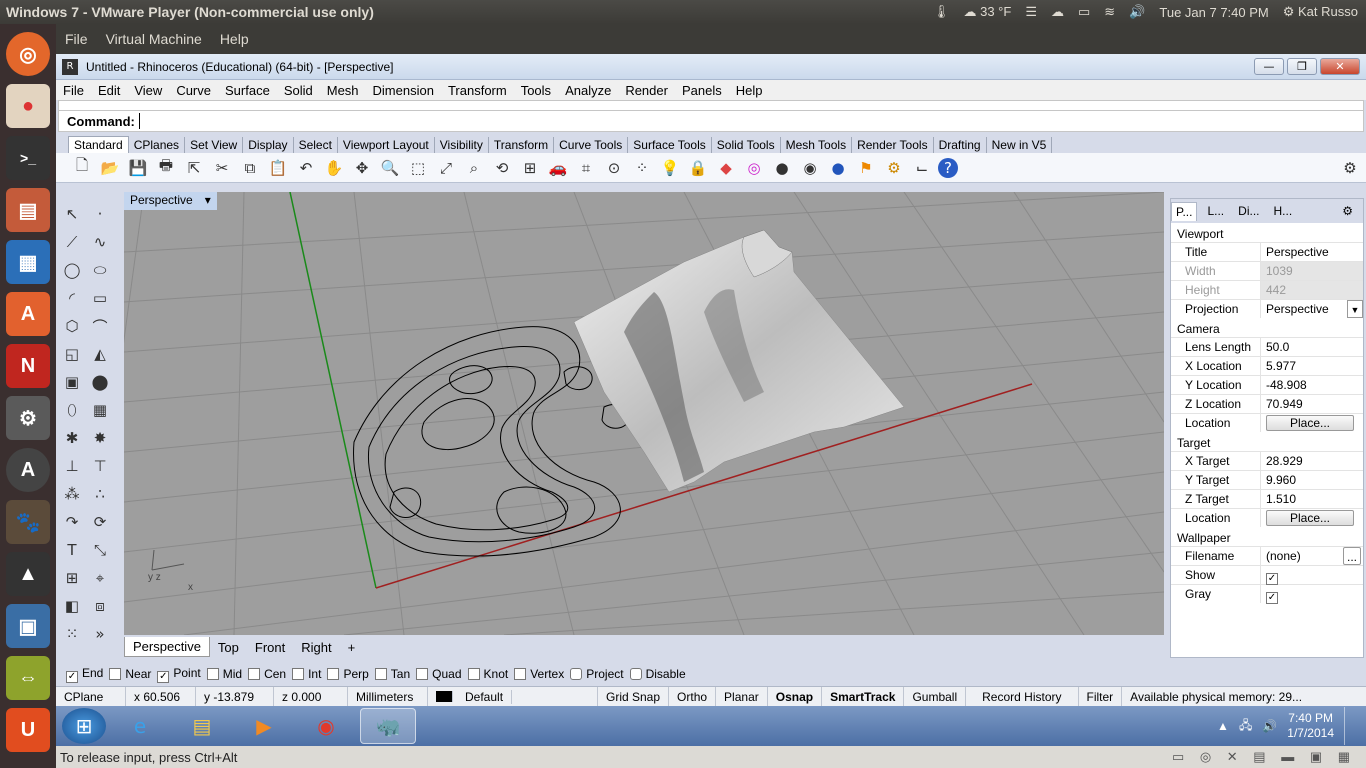 The height and width of the screenshot is (768, 1366). Describe the element at coordinates (82, 168) in the screenshot. I see `new-file-icon: 🗋` at that location.